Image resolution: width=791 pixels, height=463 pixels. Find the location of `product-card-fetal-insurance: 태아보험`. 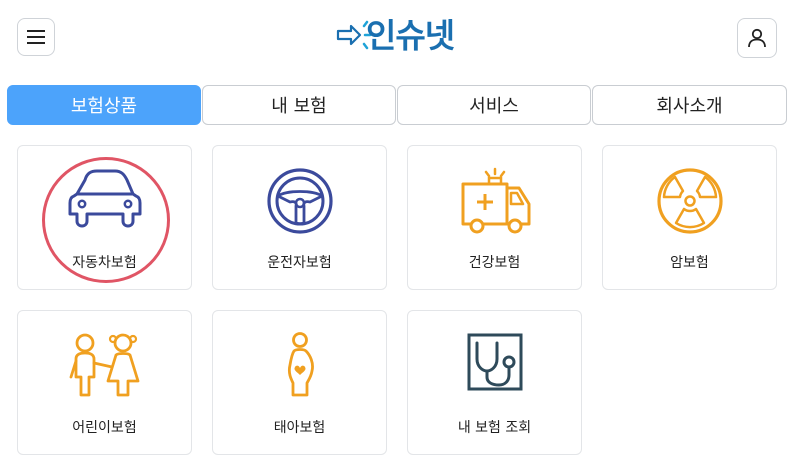

product-card-fetal-insurance: 태아보험 is located at coordinates (299, 382).